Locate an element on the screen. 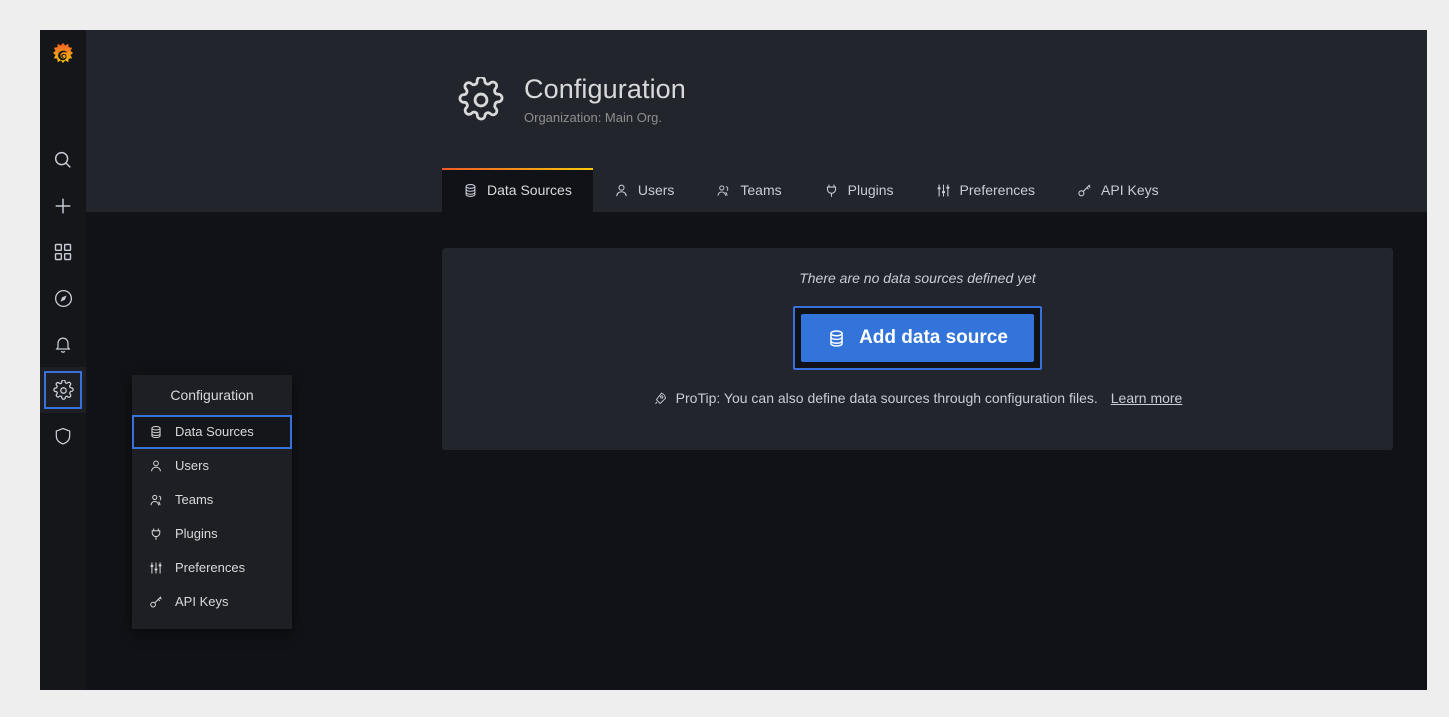 Image resolution: width=1449 pixels, height=717 pixels. dashboards-icon is located at coordinates (63, 252).